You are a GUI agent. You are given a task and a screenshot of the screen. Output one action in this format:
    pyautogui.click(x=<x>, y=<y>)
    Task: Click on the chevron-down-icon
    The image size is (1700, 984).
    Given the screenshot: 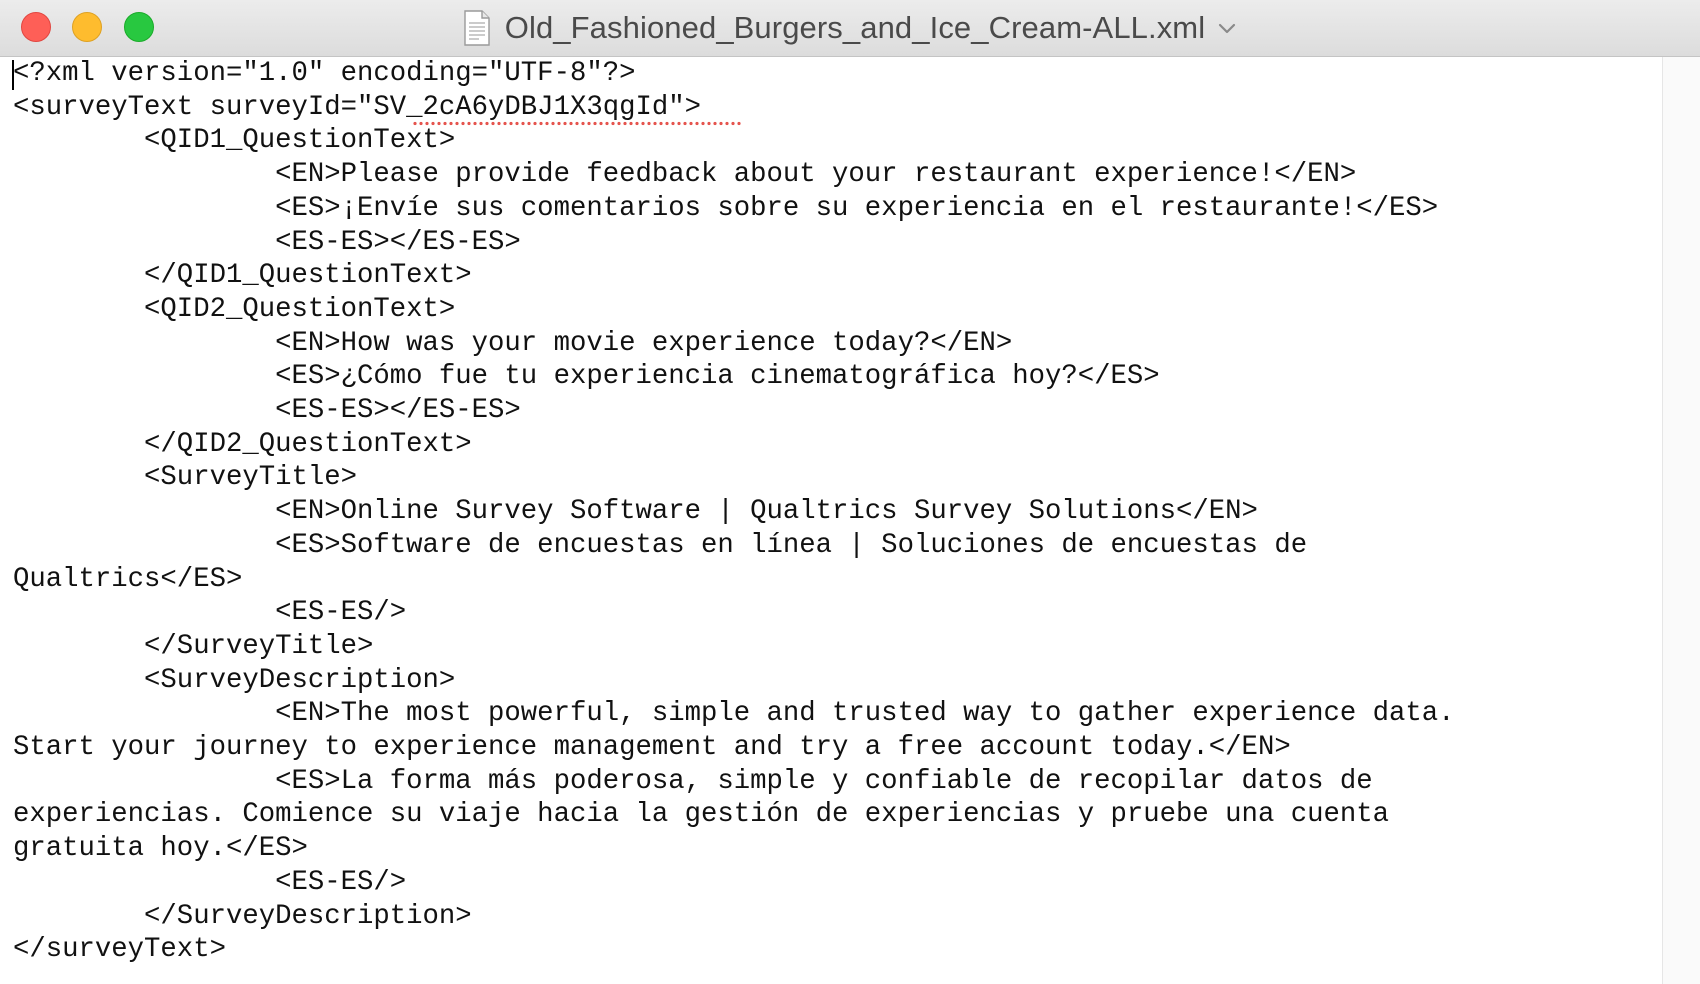 What is the action you would take?
    pyautogui.click(x=1227, y=28)
    